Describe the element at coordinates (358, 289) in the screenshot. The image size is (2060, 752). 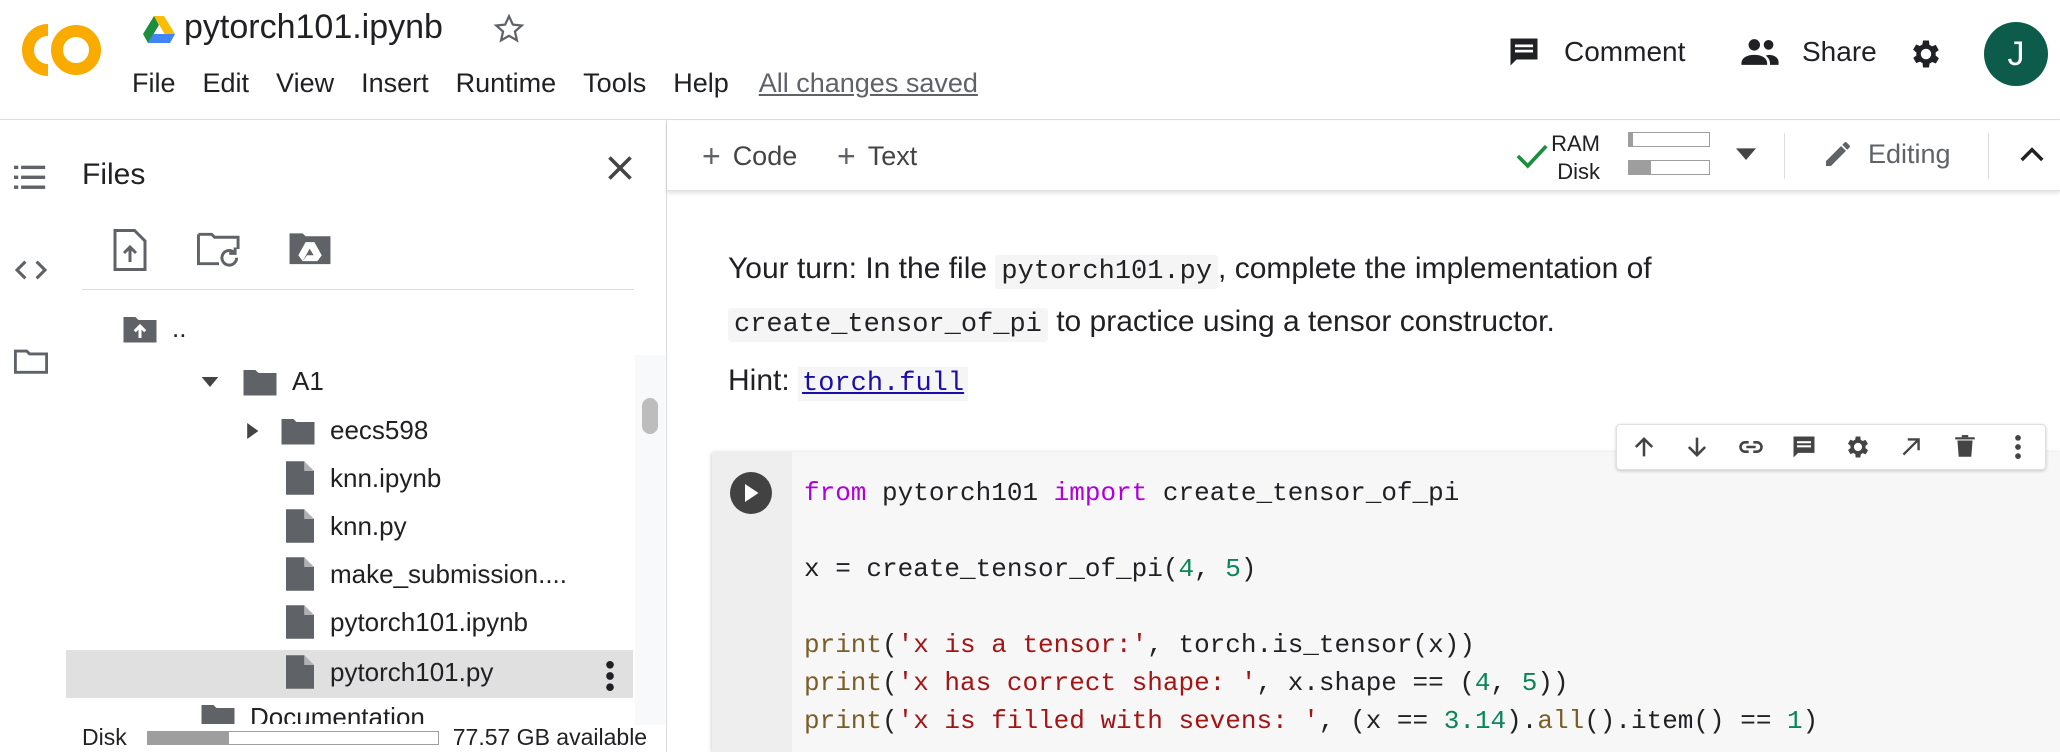
I see `files-divider` at that location.